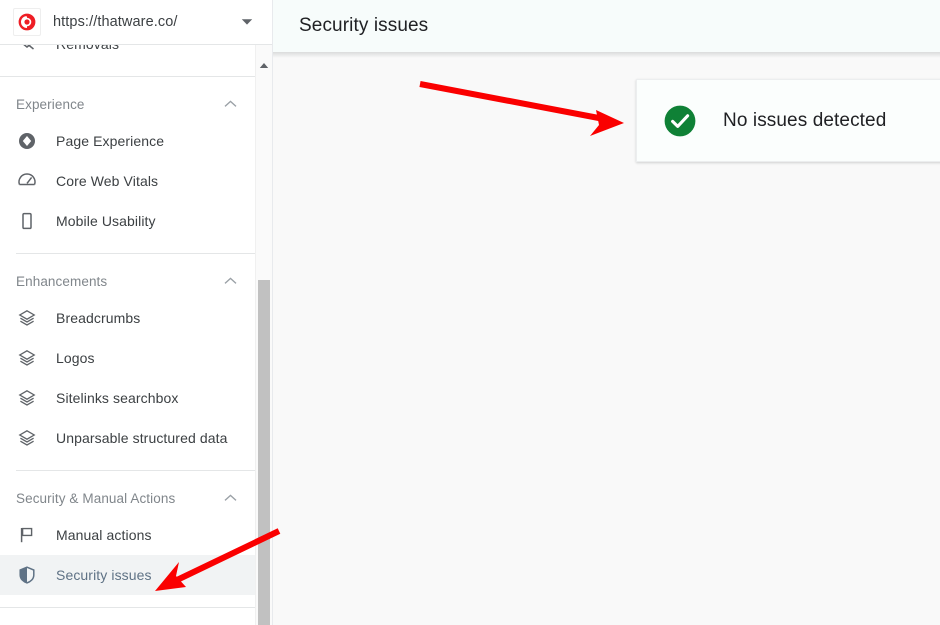 This screenshot has height=625, width=940. What do you see at coordinates (110, 141) in the screenshot?
I see `sidebar-item-label: Page Experience` at bounding box center [110, 141].